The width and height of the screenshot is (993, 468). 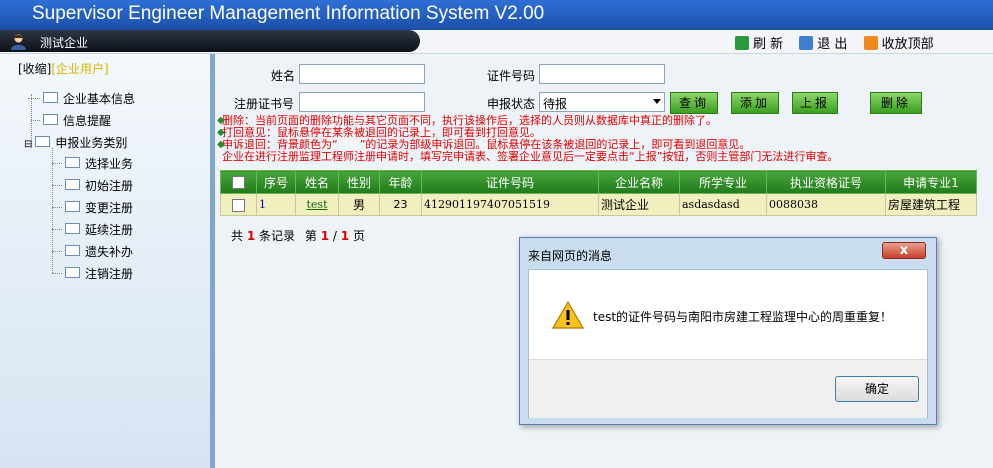 What do you see at coordinates (639, 182) in the screenshot?
I see `column-header: 企业名称` at bounding box center [639, 182].